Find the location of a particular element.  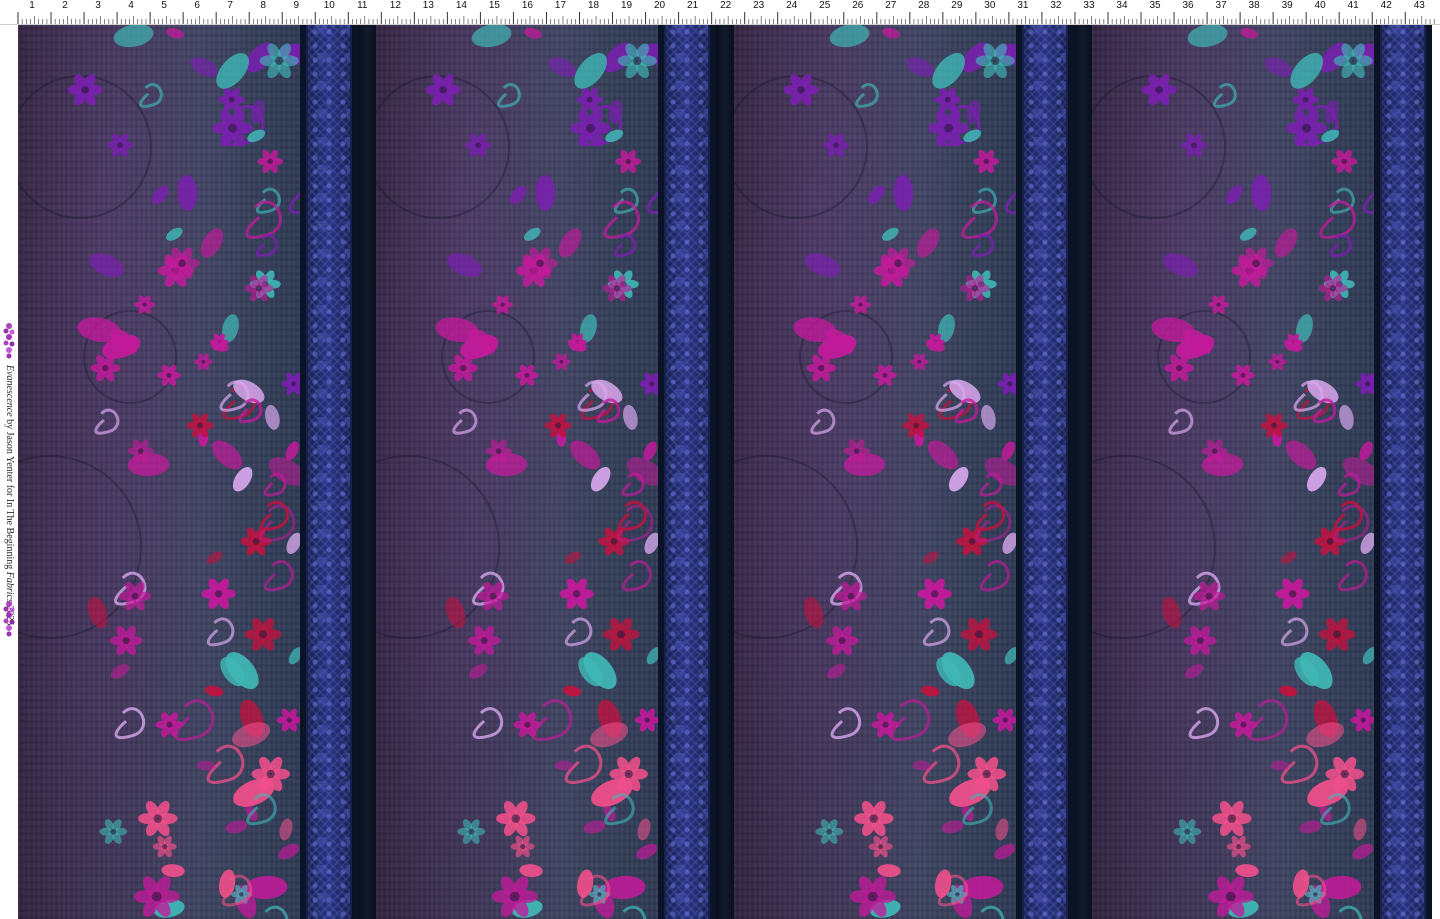

panel-divider is located at coordinates (1083, 472).